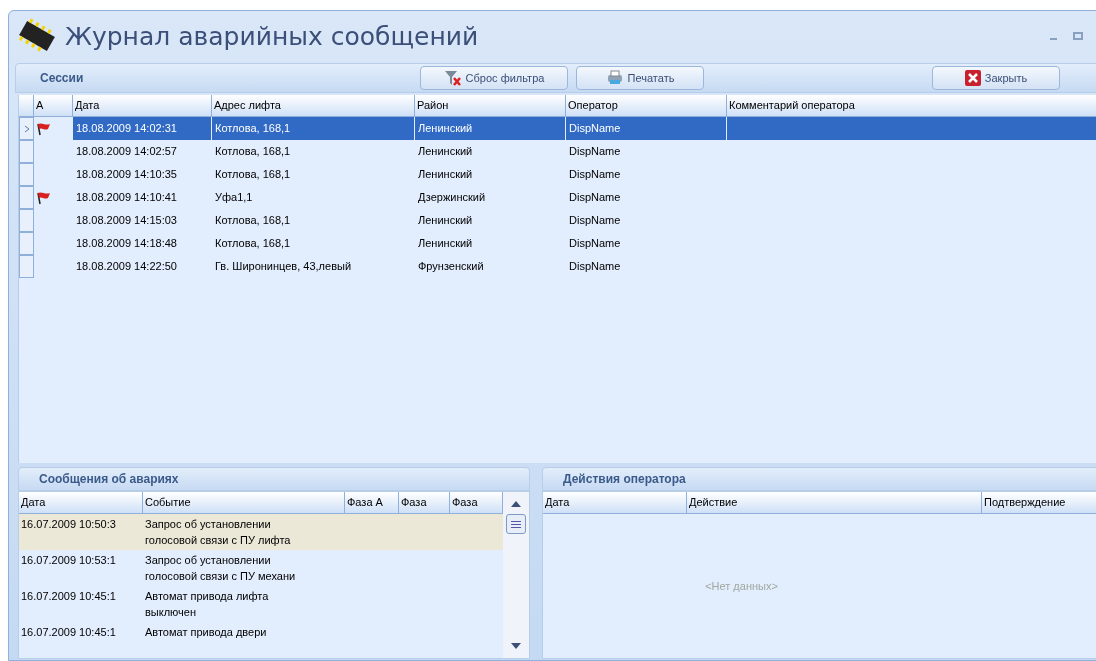 The height and width of the screenshot is (661, 1096). What do you see at coordinates (313, 128) in the screenshot?
I see `table-cell: Котлова, 168,1` at bounding box center [313, 128].